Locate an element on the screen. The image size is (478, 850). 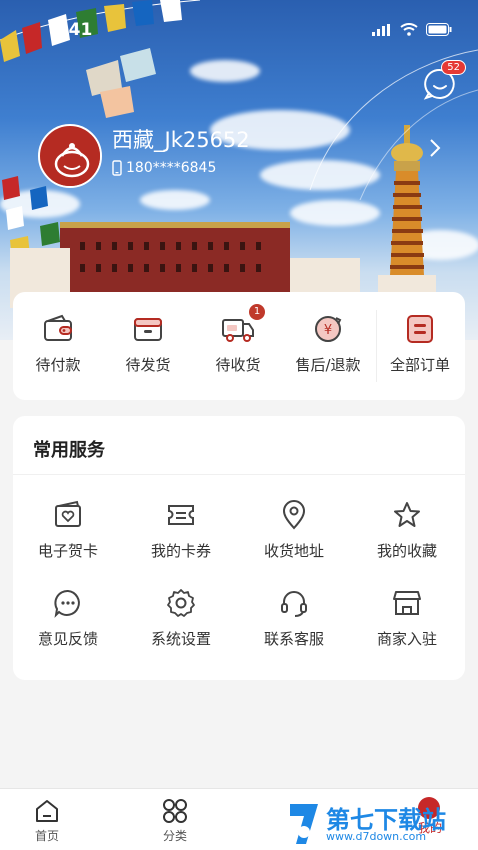
wifi-icon is located at coordinates (409, 29).